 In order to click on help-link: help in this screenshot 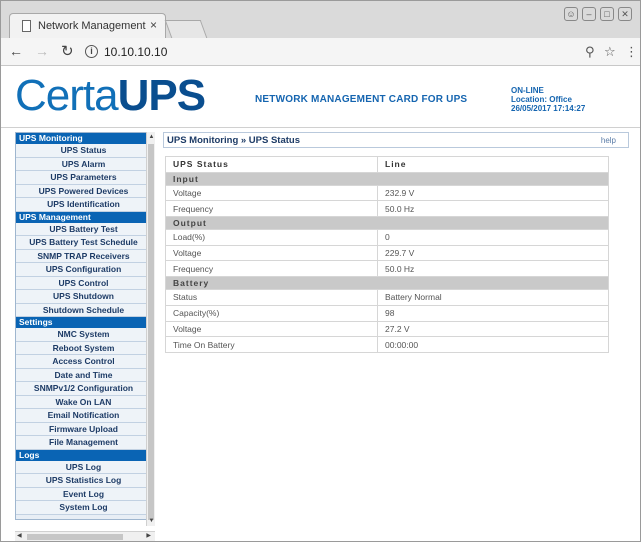, I will do `click(608, 140)`.